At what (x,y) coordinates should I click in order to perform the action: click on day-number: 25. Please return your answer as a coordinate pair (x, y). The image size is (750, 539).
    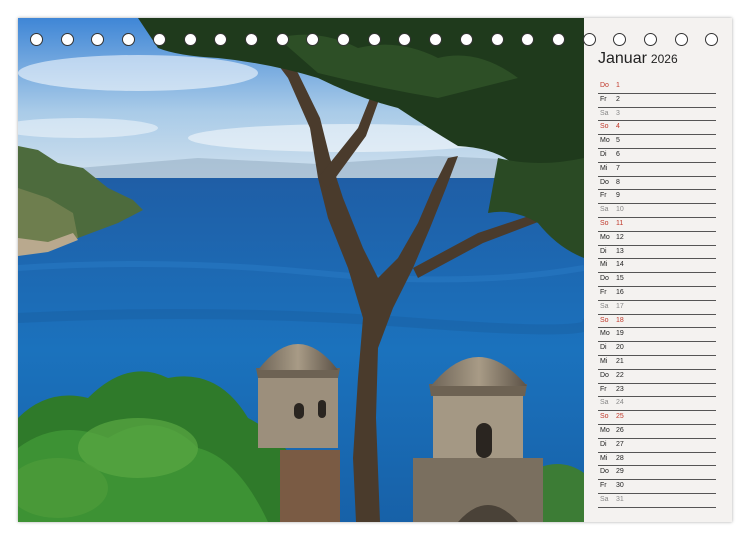
    Looking at the image, I should click on (620, 417).